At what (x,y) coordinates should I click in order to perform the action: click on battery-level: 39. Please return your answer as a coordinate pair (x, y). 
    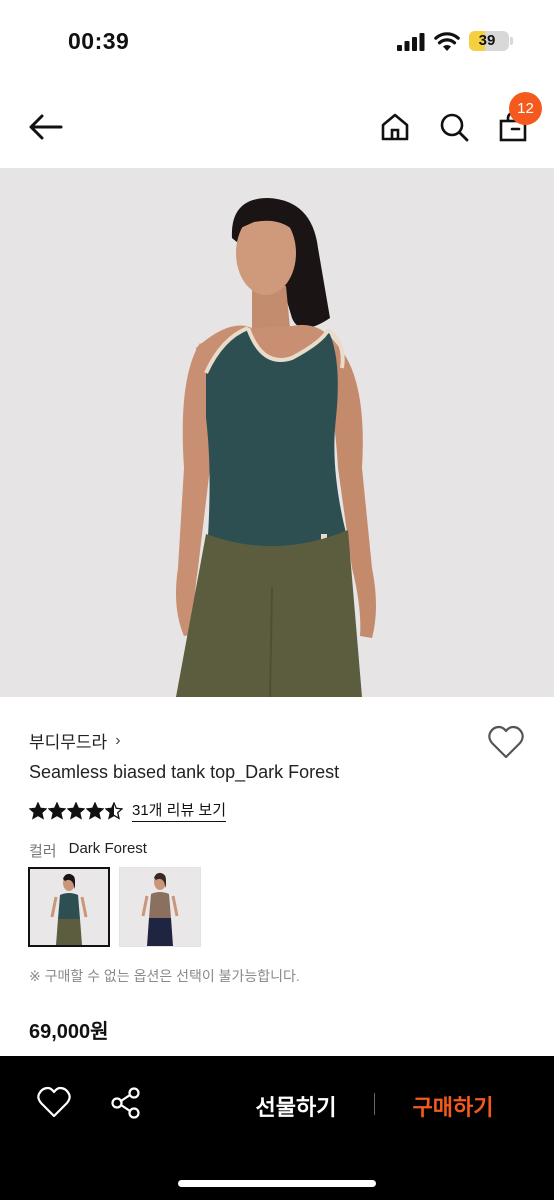
    Looking at the image, I should click on (487, 40).